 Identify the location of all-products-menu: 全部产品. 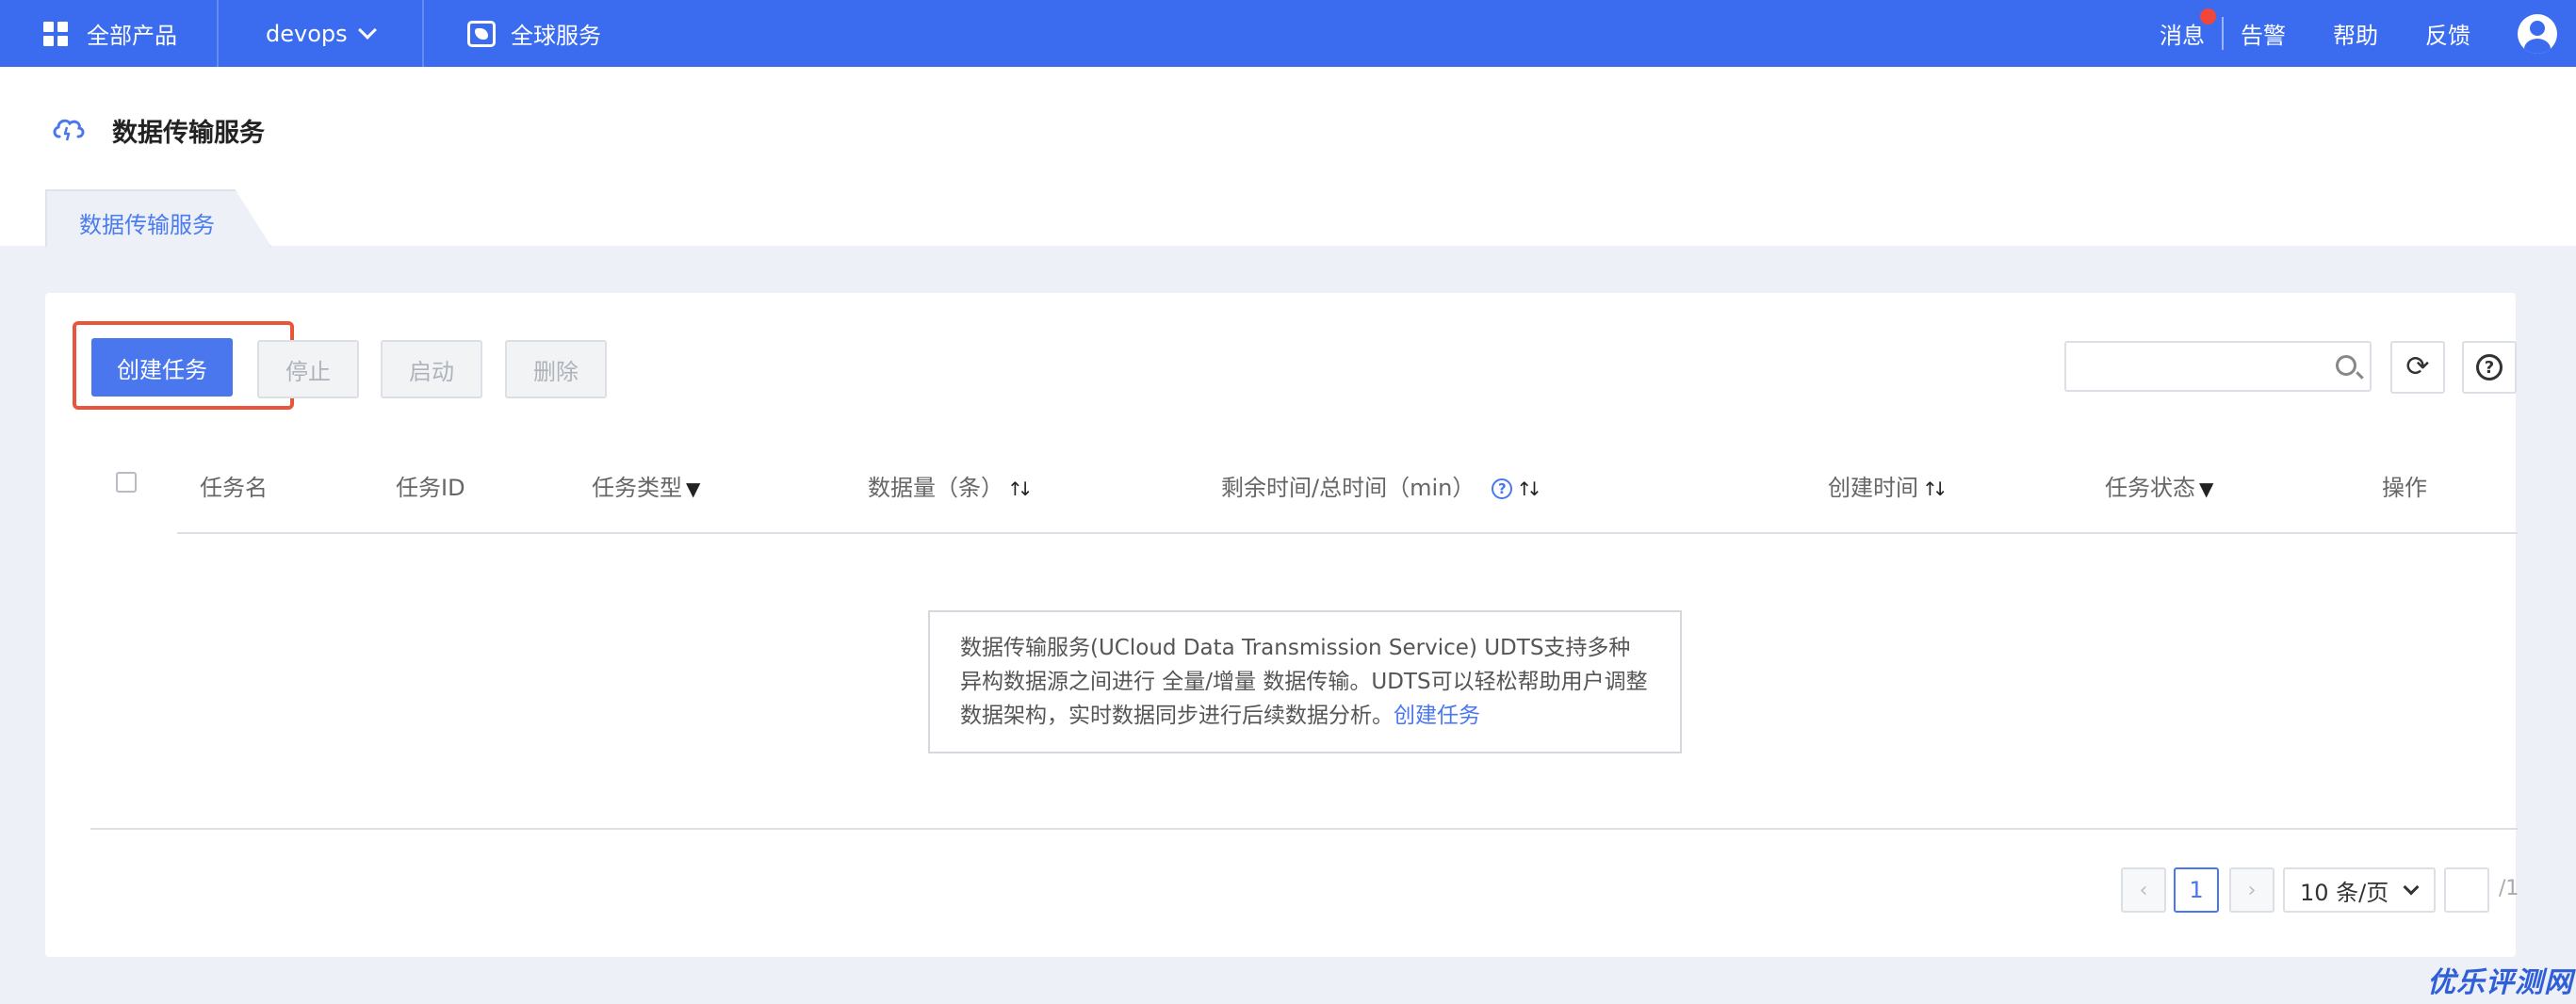
(109, 33).